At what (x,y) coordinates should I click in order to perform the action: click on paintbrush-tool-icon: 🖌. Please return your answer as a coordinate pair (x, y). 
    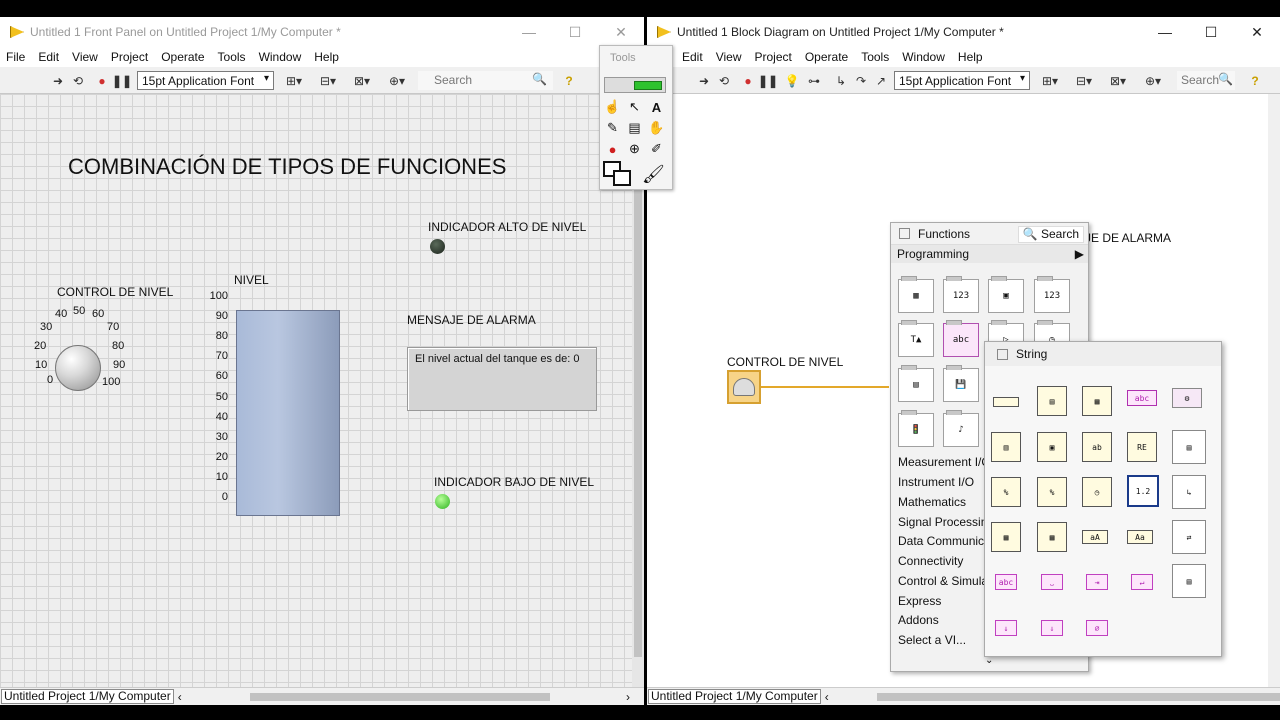
    Looking at the image, I should click on (653, 174).